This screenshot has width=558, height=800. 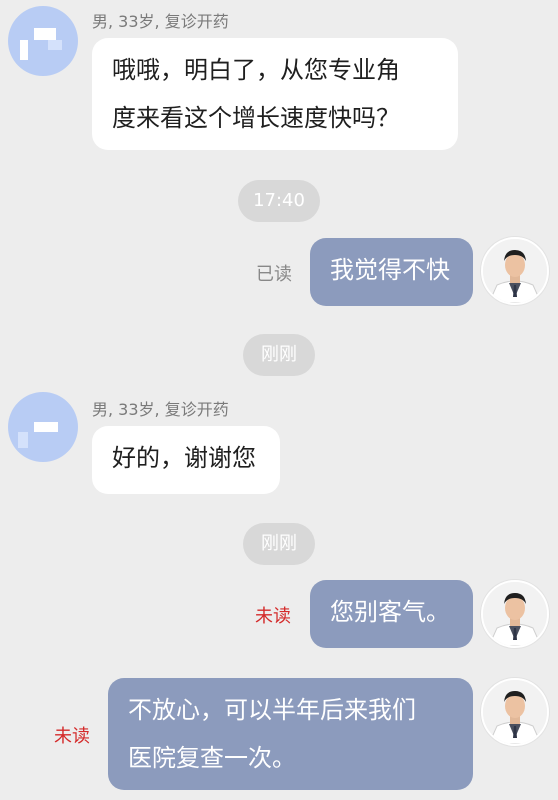 I want to click on message-text: 您别客气。, so click(x=390, y=612).